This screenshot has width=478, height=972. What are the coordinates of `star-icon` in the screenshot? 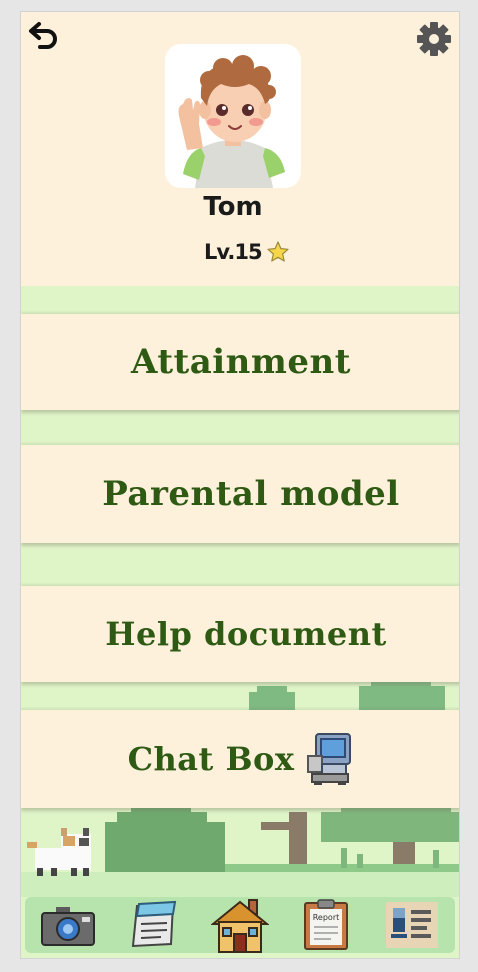 It's located at (277, 251).